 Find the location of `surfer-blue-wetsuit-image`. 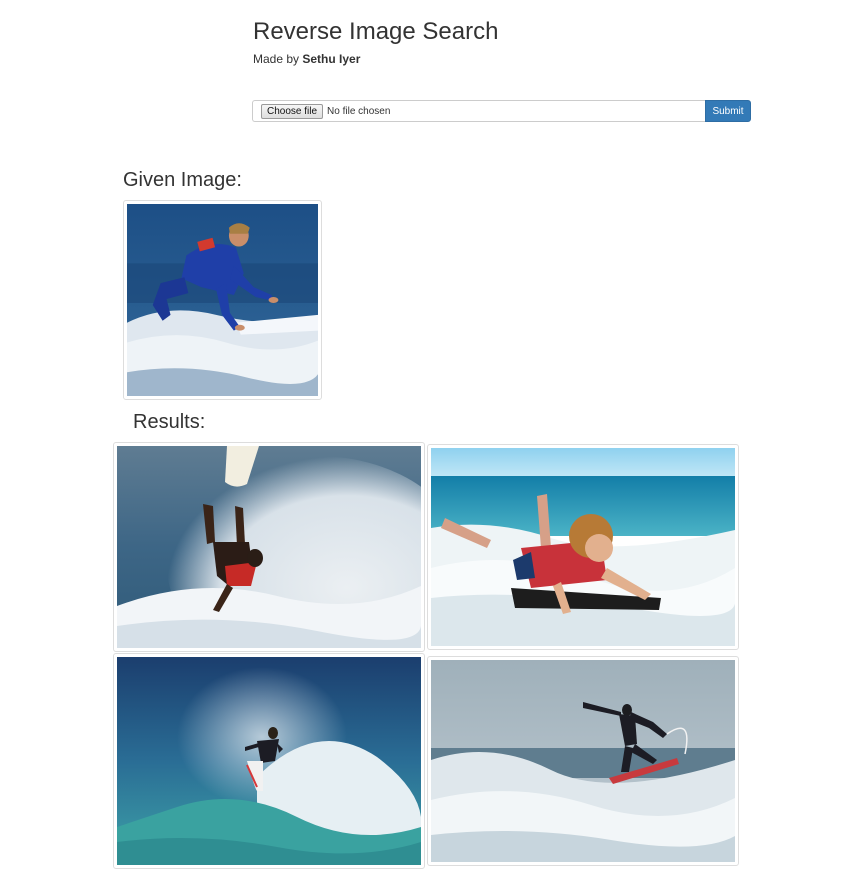

surfer-blue-wetsuit-image is located at coordinates (222, 300).